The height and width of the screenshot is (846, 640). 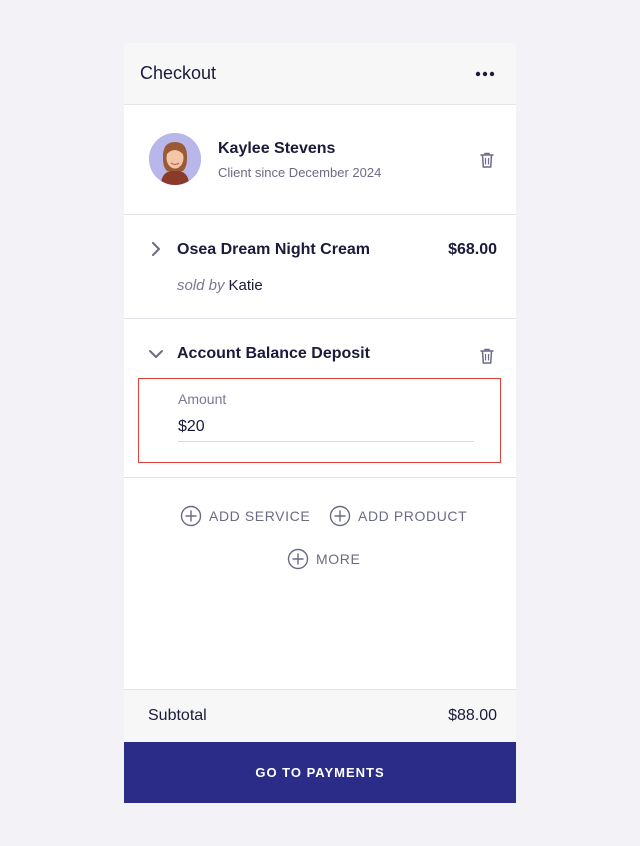 I want to click on amount-label: Amount, so click(x=202, y=399).